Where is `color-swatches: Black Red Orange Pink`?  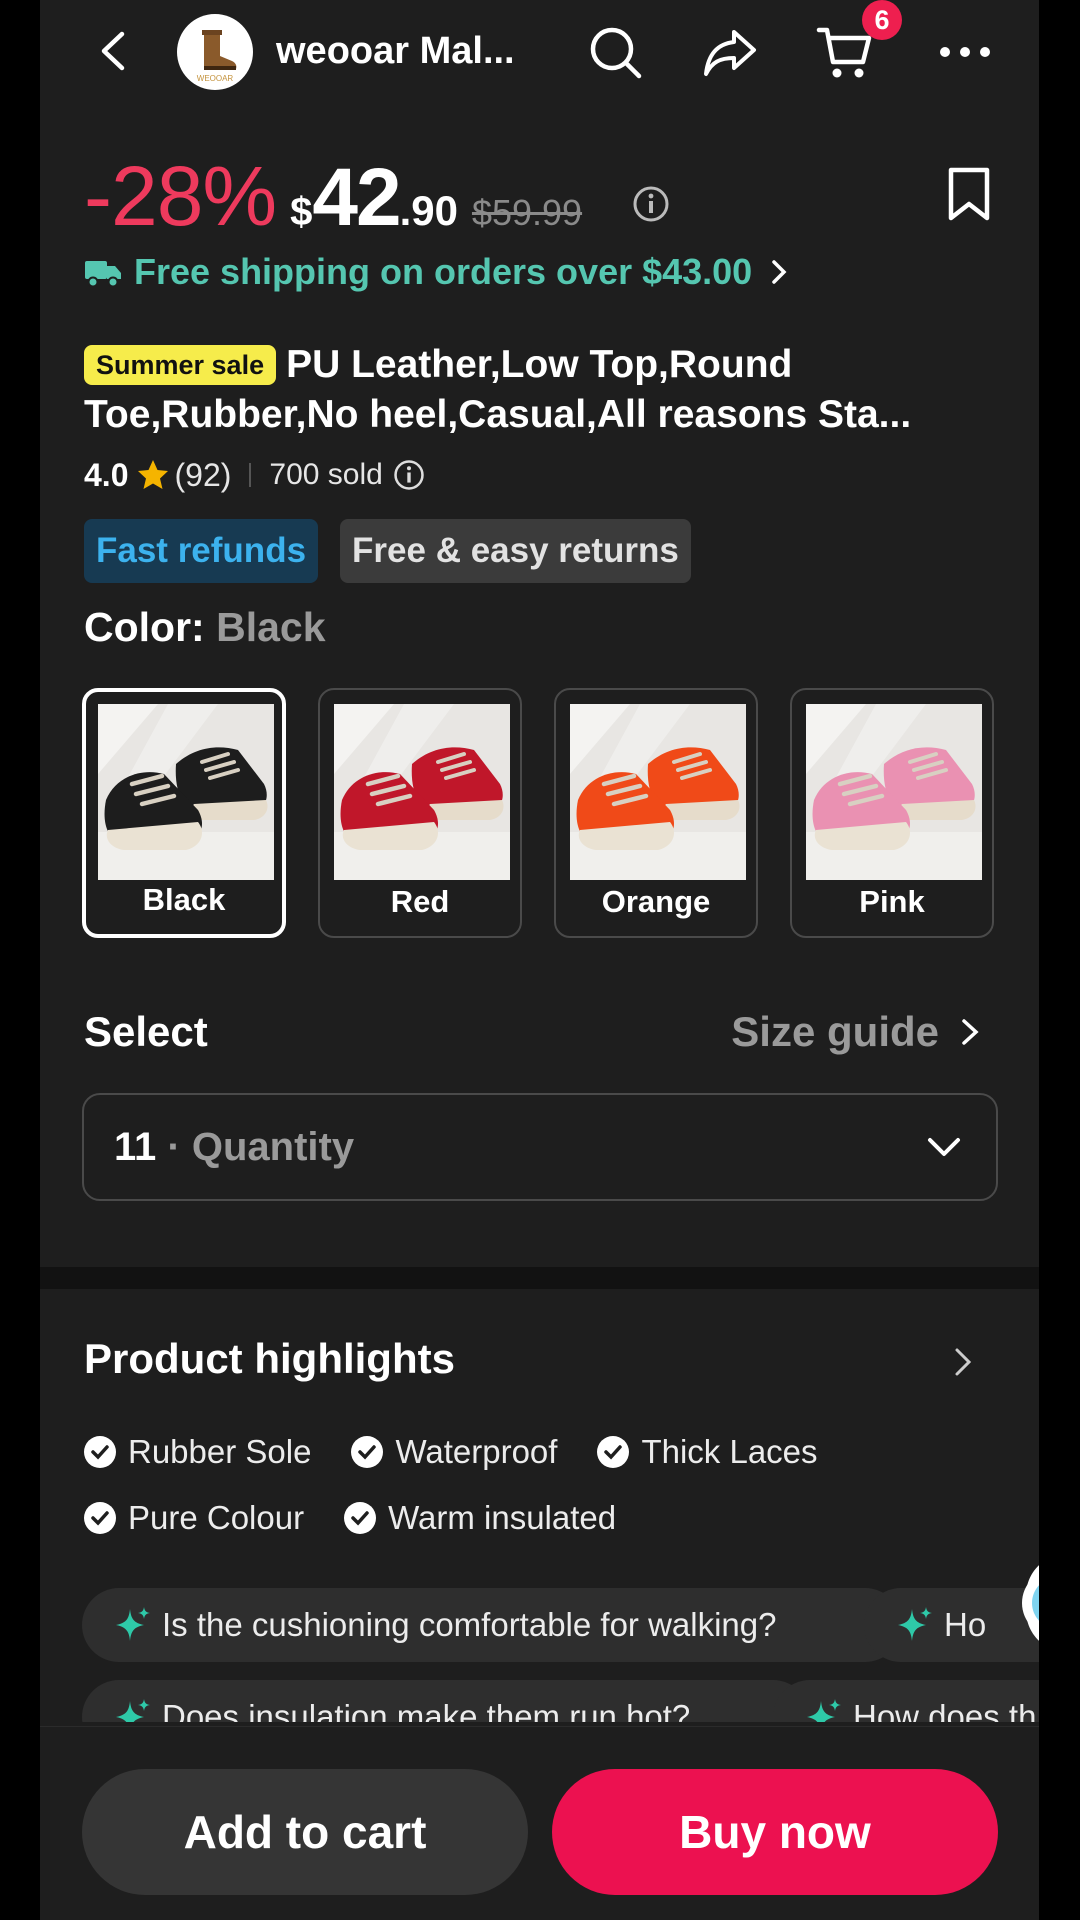 color-swatches: Black Red Orange Pink is located at coordinates (538, 813).